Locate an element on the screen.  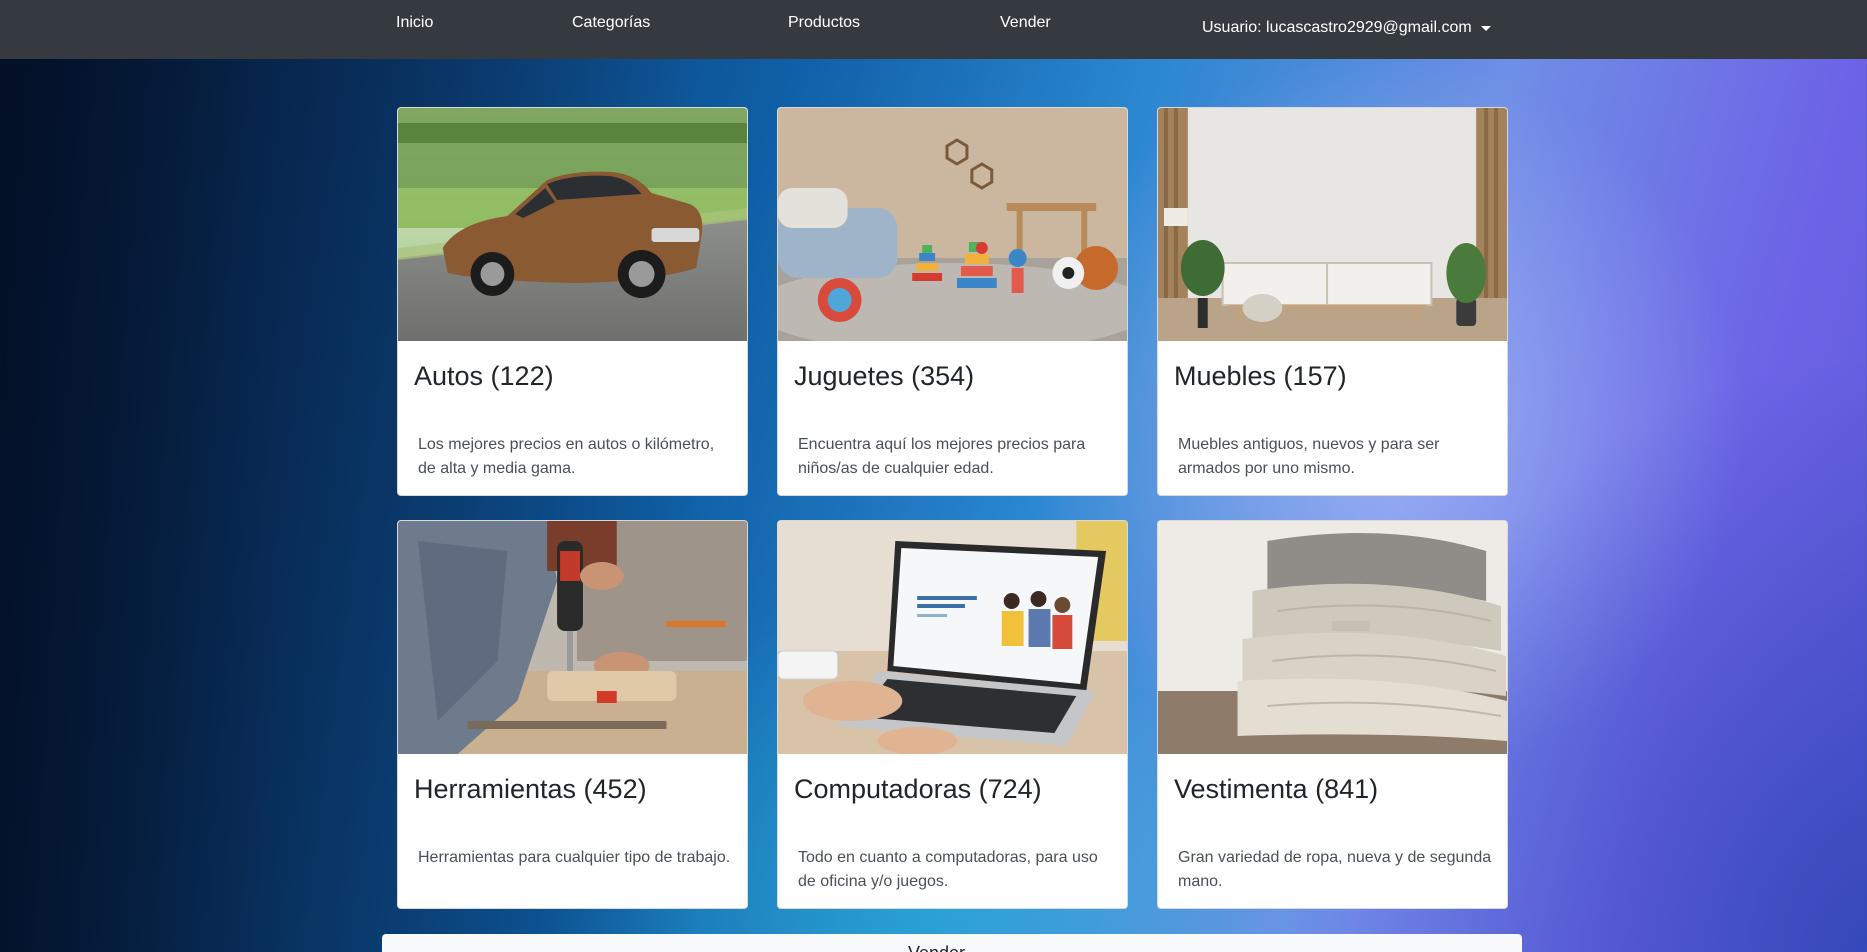
card-title: Vestimenta (841) is located at coordinates (1276, 789).